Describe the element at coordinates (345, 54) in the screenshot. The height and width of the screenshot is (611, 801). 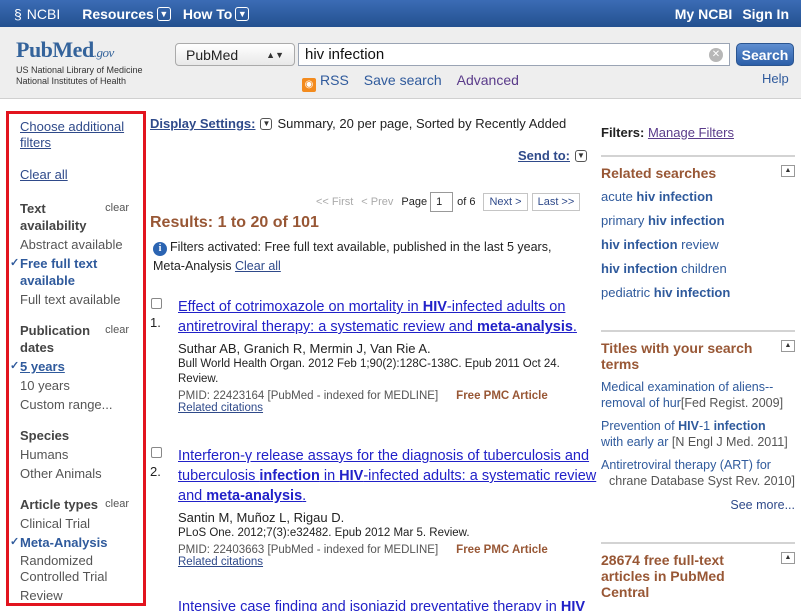
I see `search-input-value: hiv infection` at that location.